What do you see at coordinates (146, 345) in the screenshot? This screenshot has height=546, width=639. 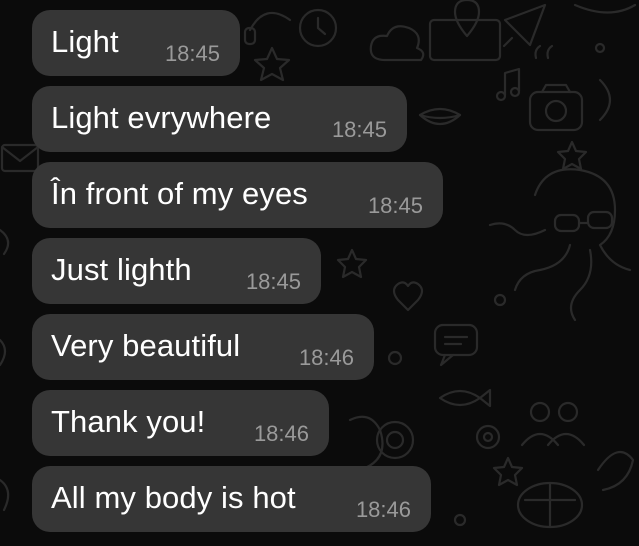 I see `message-text: Very beautiful` at bounding box center [146, 345].